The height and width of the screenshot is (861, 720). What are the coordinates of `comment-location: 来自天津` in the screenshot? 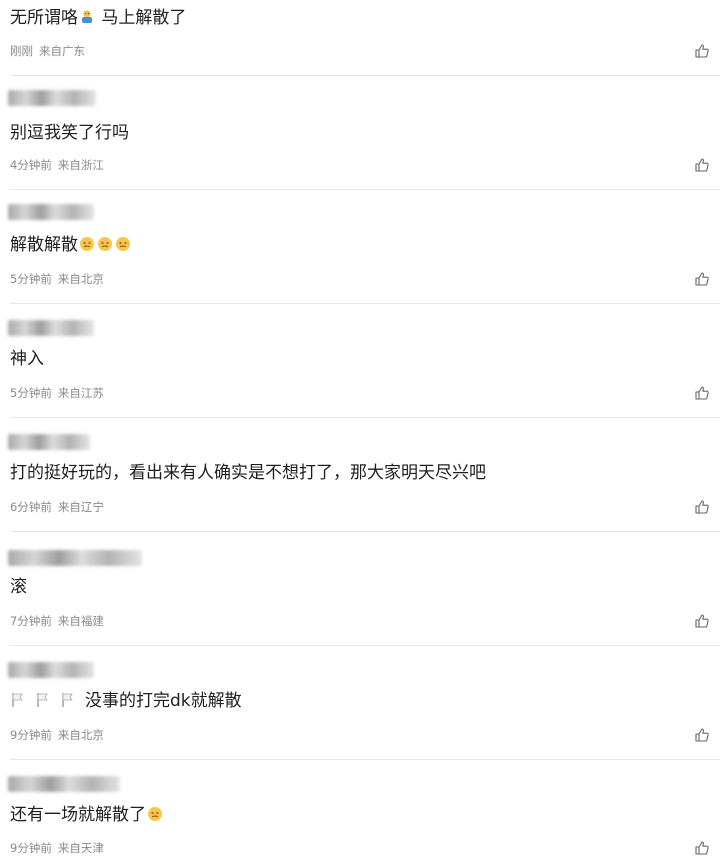 It's located at (80, 848).